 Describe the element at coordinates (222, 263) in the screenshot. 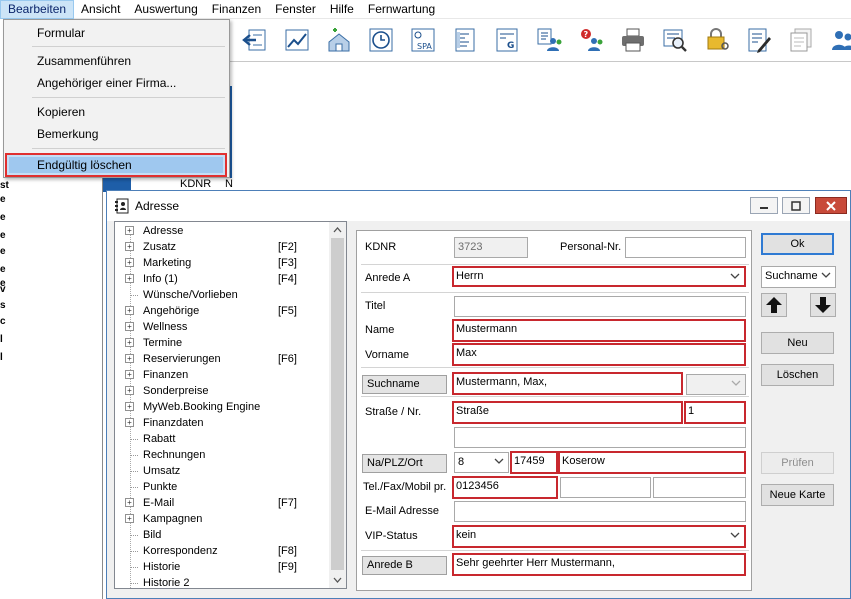

I see `tree-node: + Marketing [F3]` at that location.